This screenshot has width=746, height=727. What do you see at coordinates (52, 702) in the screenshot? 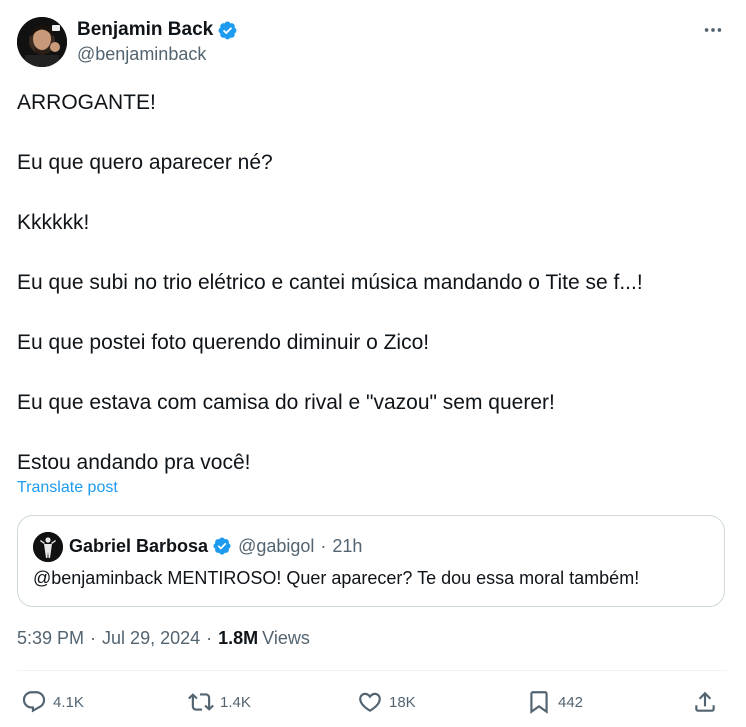
I see `reply-button: 4.1K` at bounding box center [52, 702].